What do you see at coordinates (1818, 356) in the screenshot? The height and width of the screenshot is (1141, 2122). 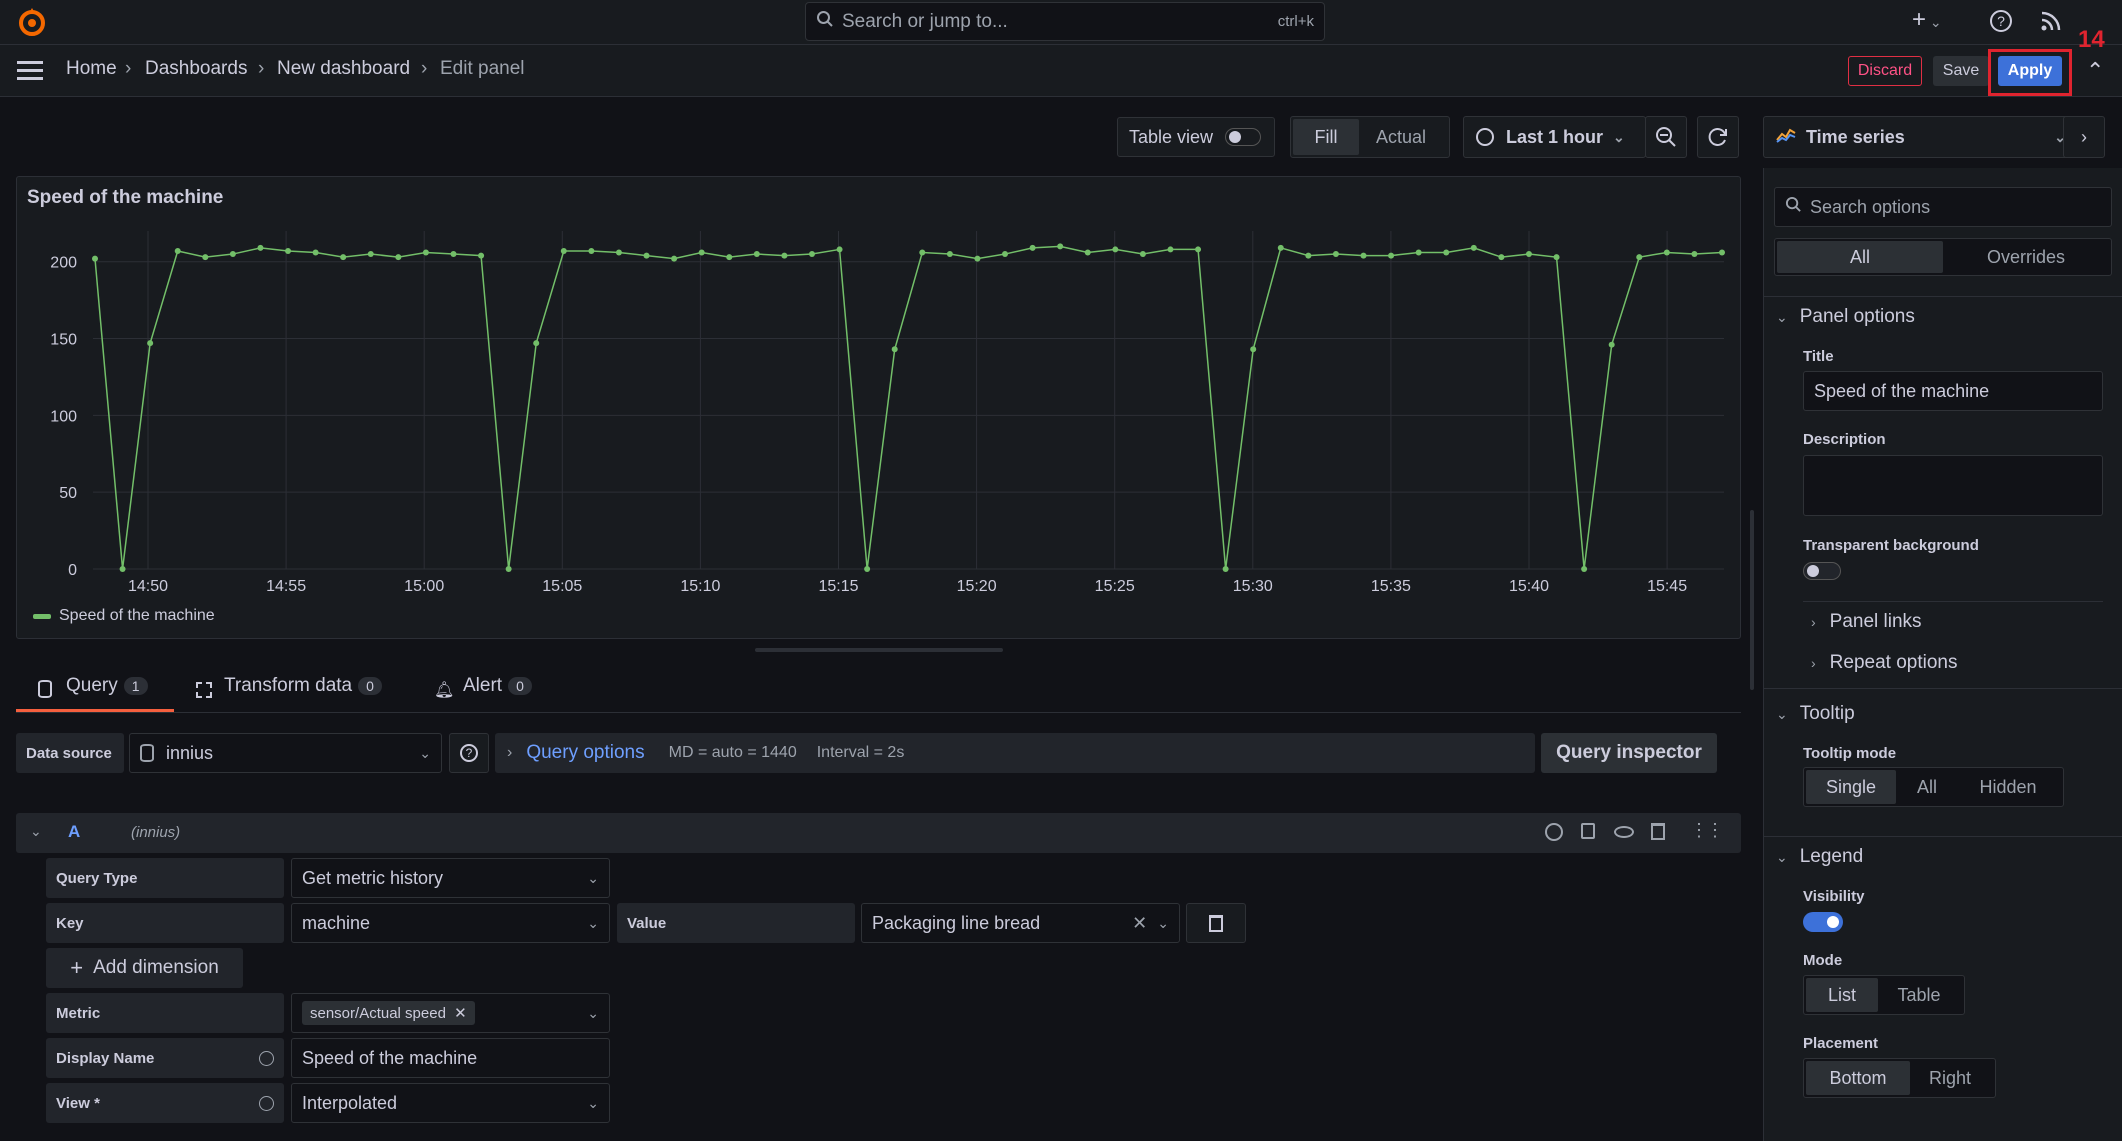 I see `title-label: Title` at bounding box center [1818, 356].